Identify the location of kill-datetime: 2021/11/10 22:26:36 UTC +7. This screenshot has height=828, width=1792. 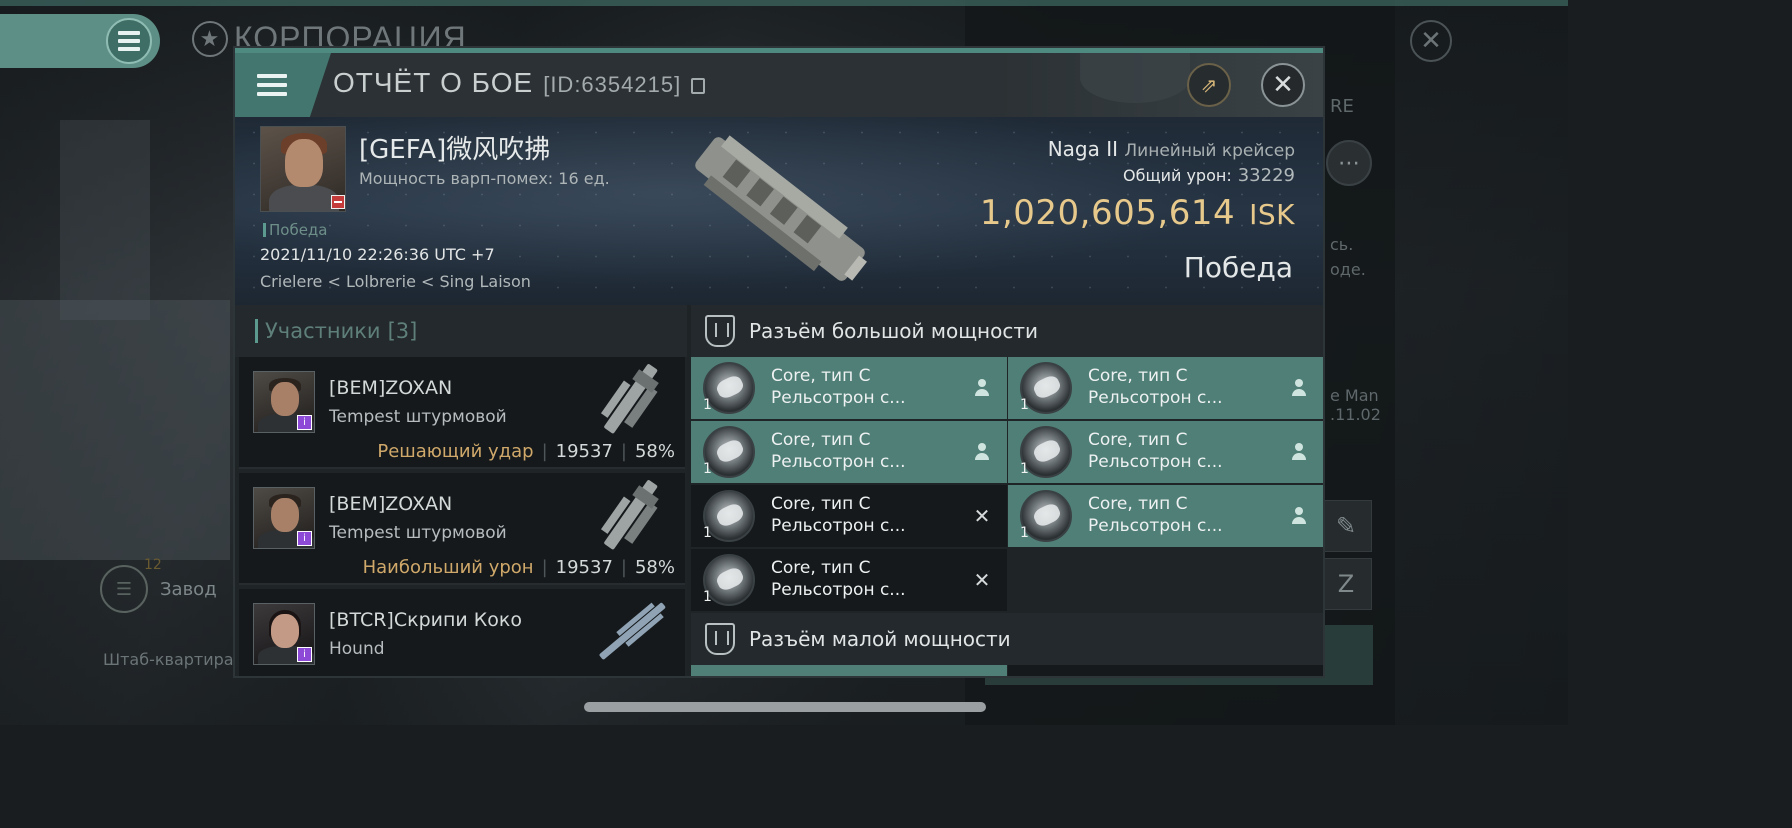
(377, 254).